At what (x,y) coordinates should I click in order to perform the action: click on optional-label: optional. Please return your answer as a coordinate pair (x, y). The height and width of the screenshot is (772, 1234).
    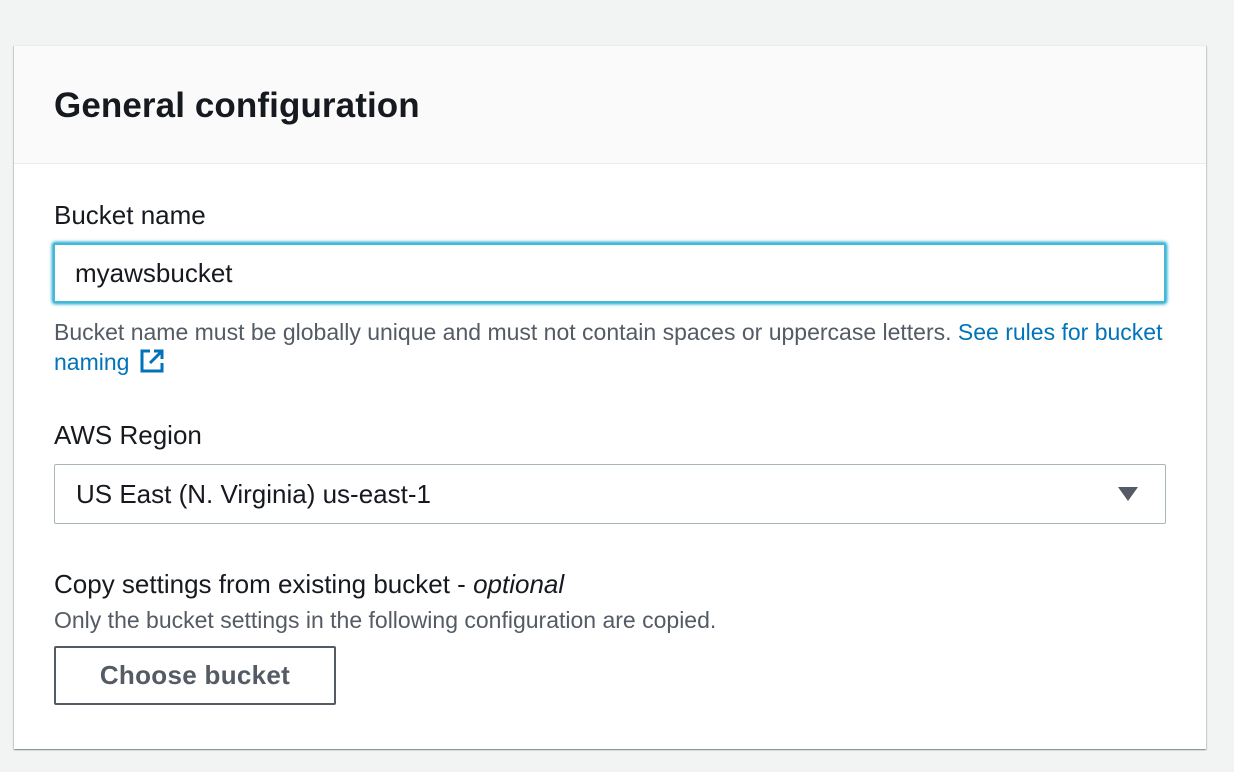
    Looking at the image, I should click on (519, 584).